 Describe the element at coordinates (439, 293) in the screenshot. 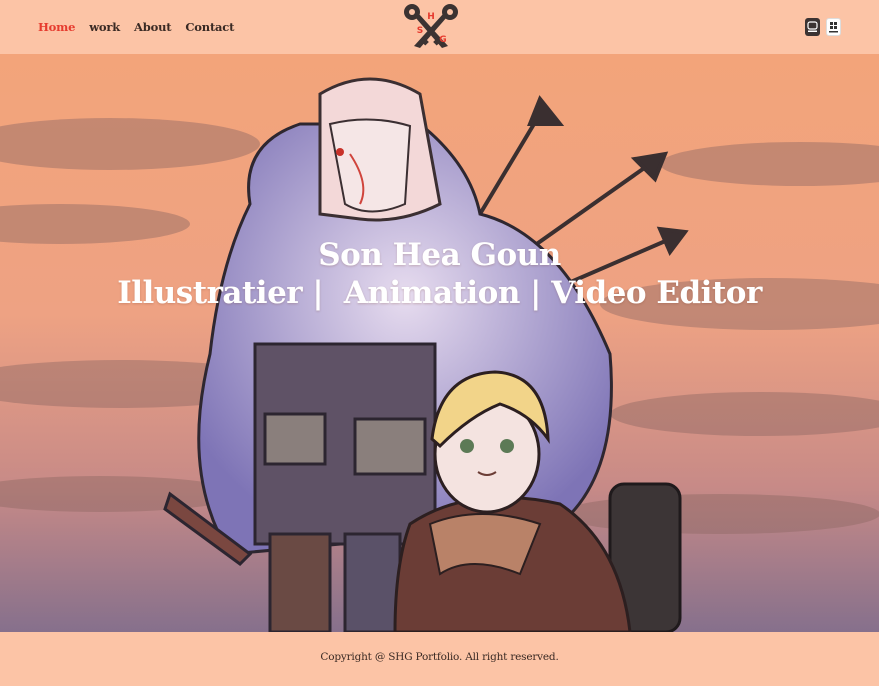

I see `hero-roles: Illustratier | Animation | Video Editor` at that location.